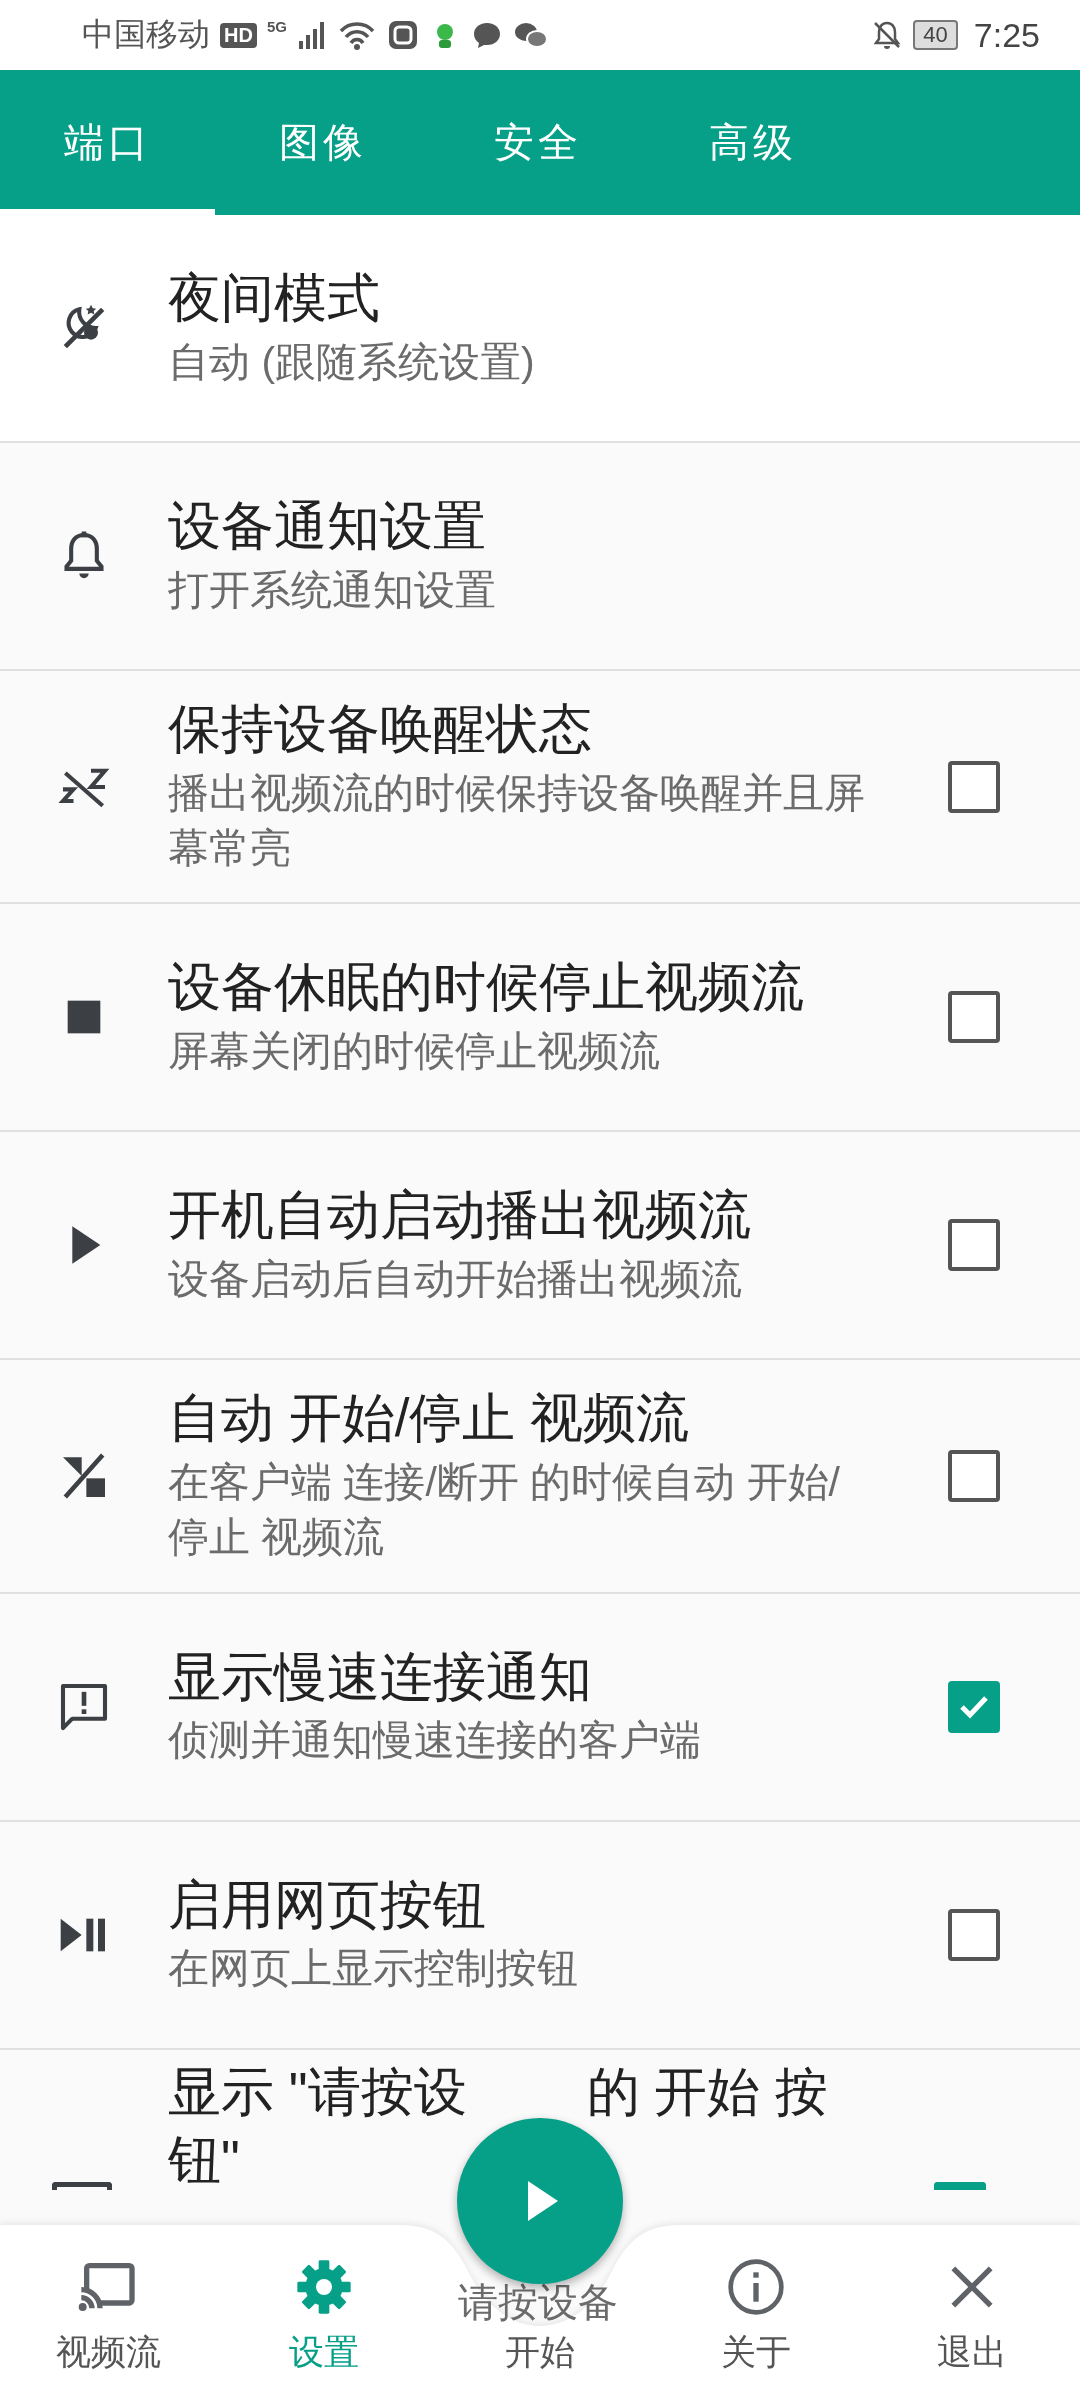 The width and height of the screenshot is (1080, 2400). What do you see at coordinates (327, 526) in the screenshot?
I see `setting-title: 设备通知设置` at bounding box center [327, 526].